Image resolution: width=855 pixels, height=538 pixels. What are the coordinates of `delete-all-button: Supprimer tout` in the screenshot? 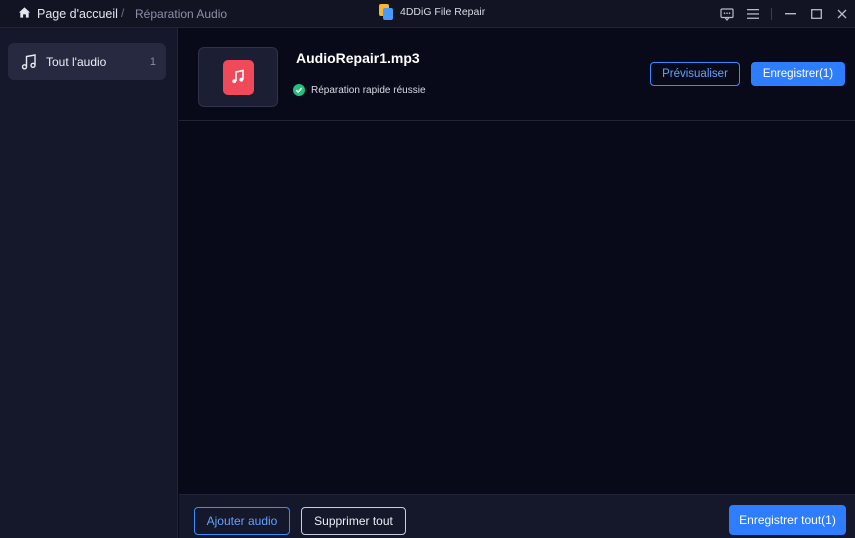 It's located at (353, 521).